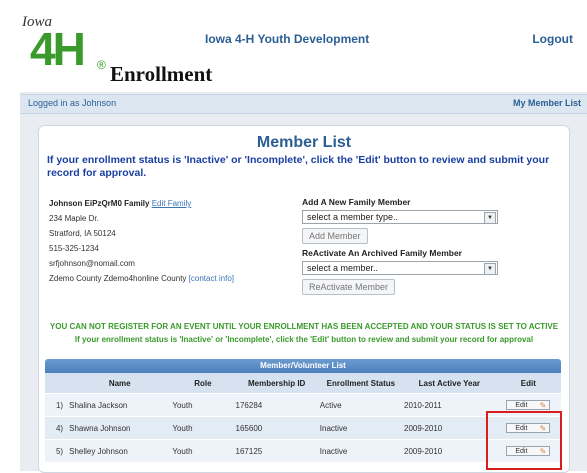 This screenshot has height=473, width=587. What do you see at coordinates (552, 39) in the screenshot?
I see `logout-link: Logout` at bounding box center [552, 39].